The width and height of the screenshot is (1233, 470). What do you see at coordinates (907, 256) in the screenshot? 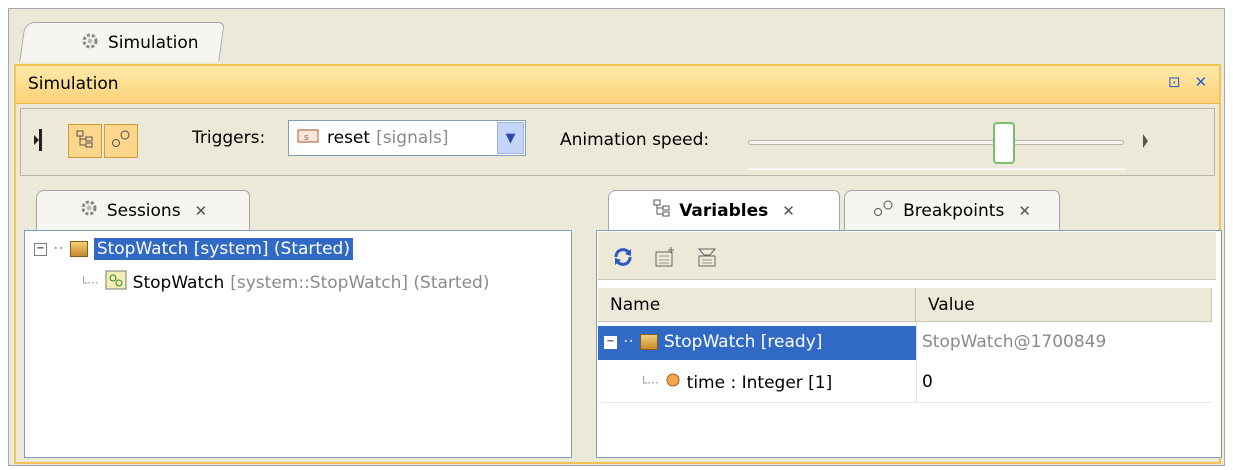
I see `variables-toolbar` at bounding box center [907, 256].